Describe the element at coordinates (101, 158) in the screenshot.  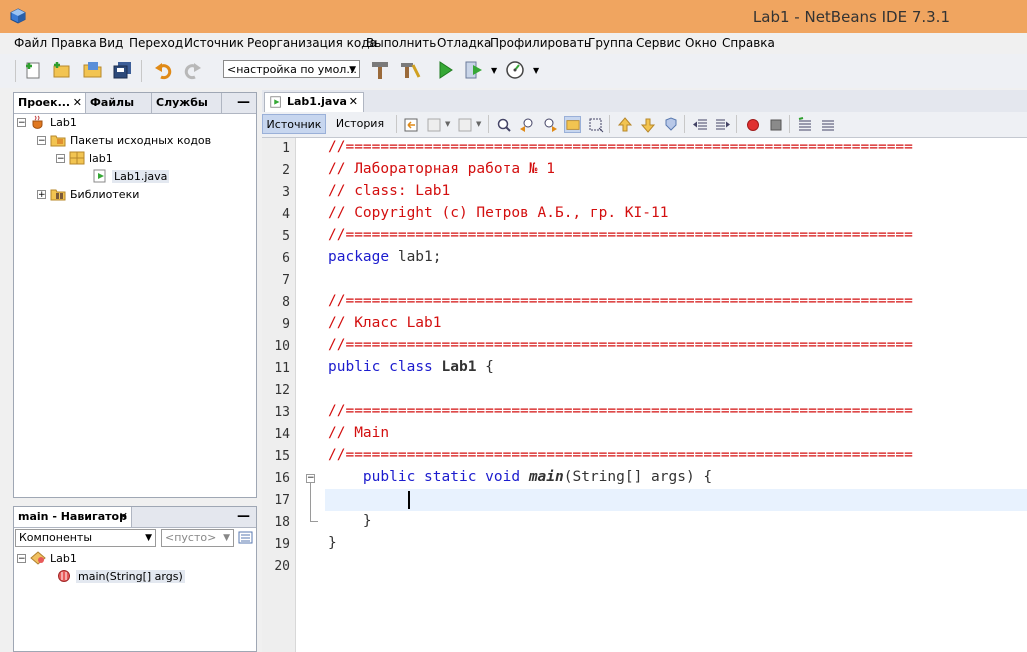
I see `tree-node-package-label: lab1` at that location.